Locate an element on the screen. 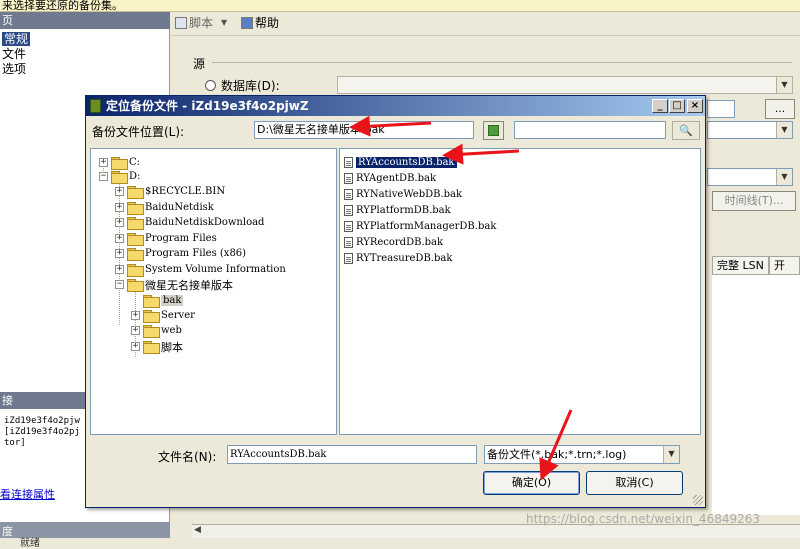 Image resolution: width=800 pixels, height=549 pixels. file-item: RYAgentDB.bak is located at coordinates (390, 178).